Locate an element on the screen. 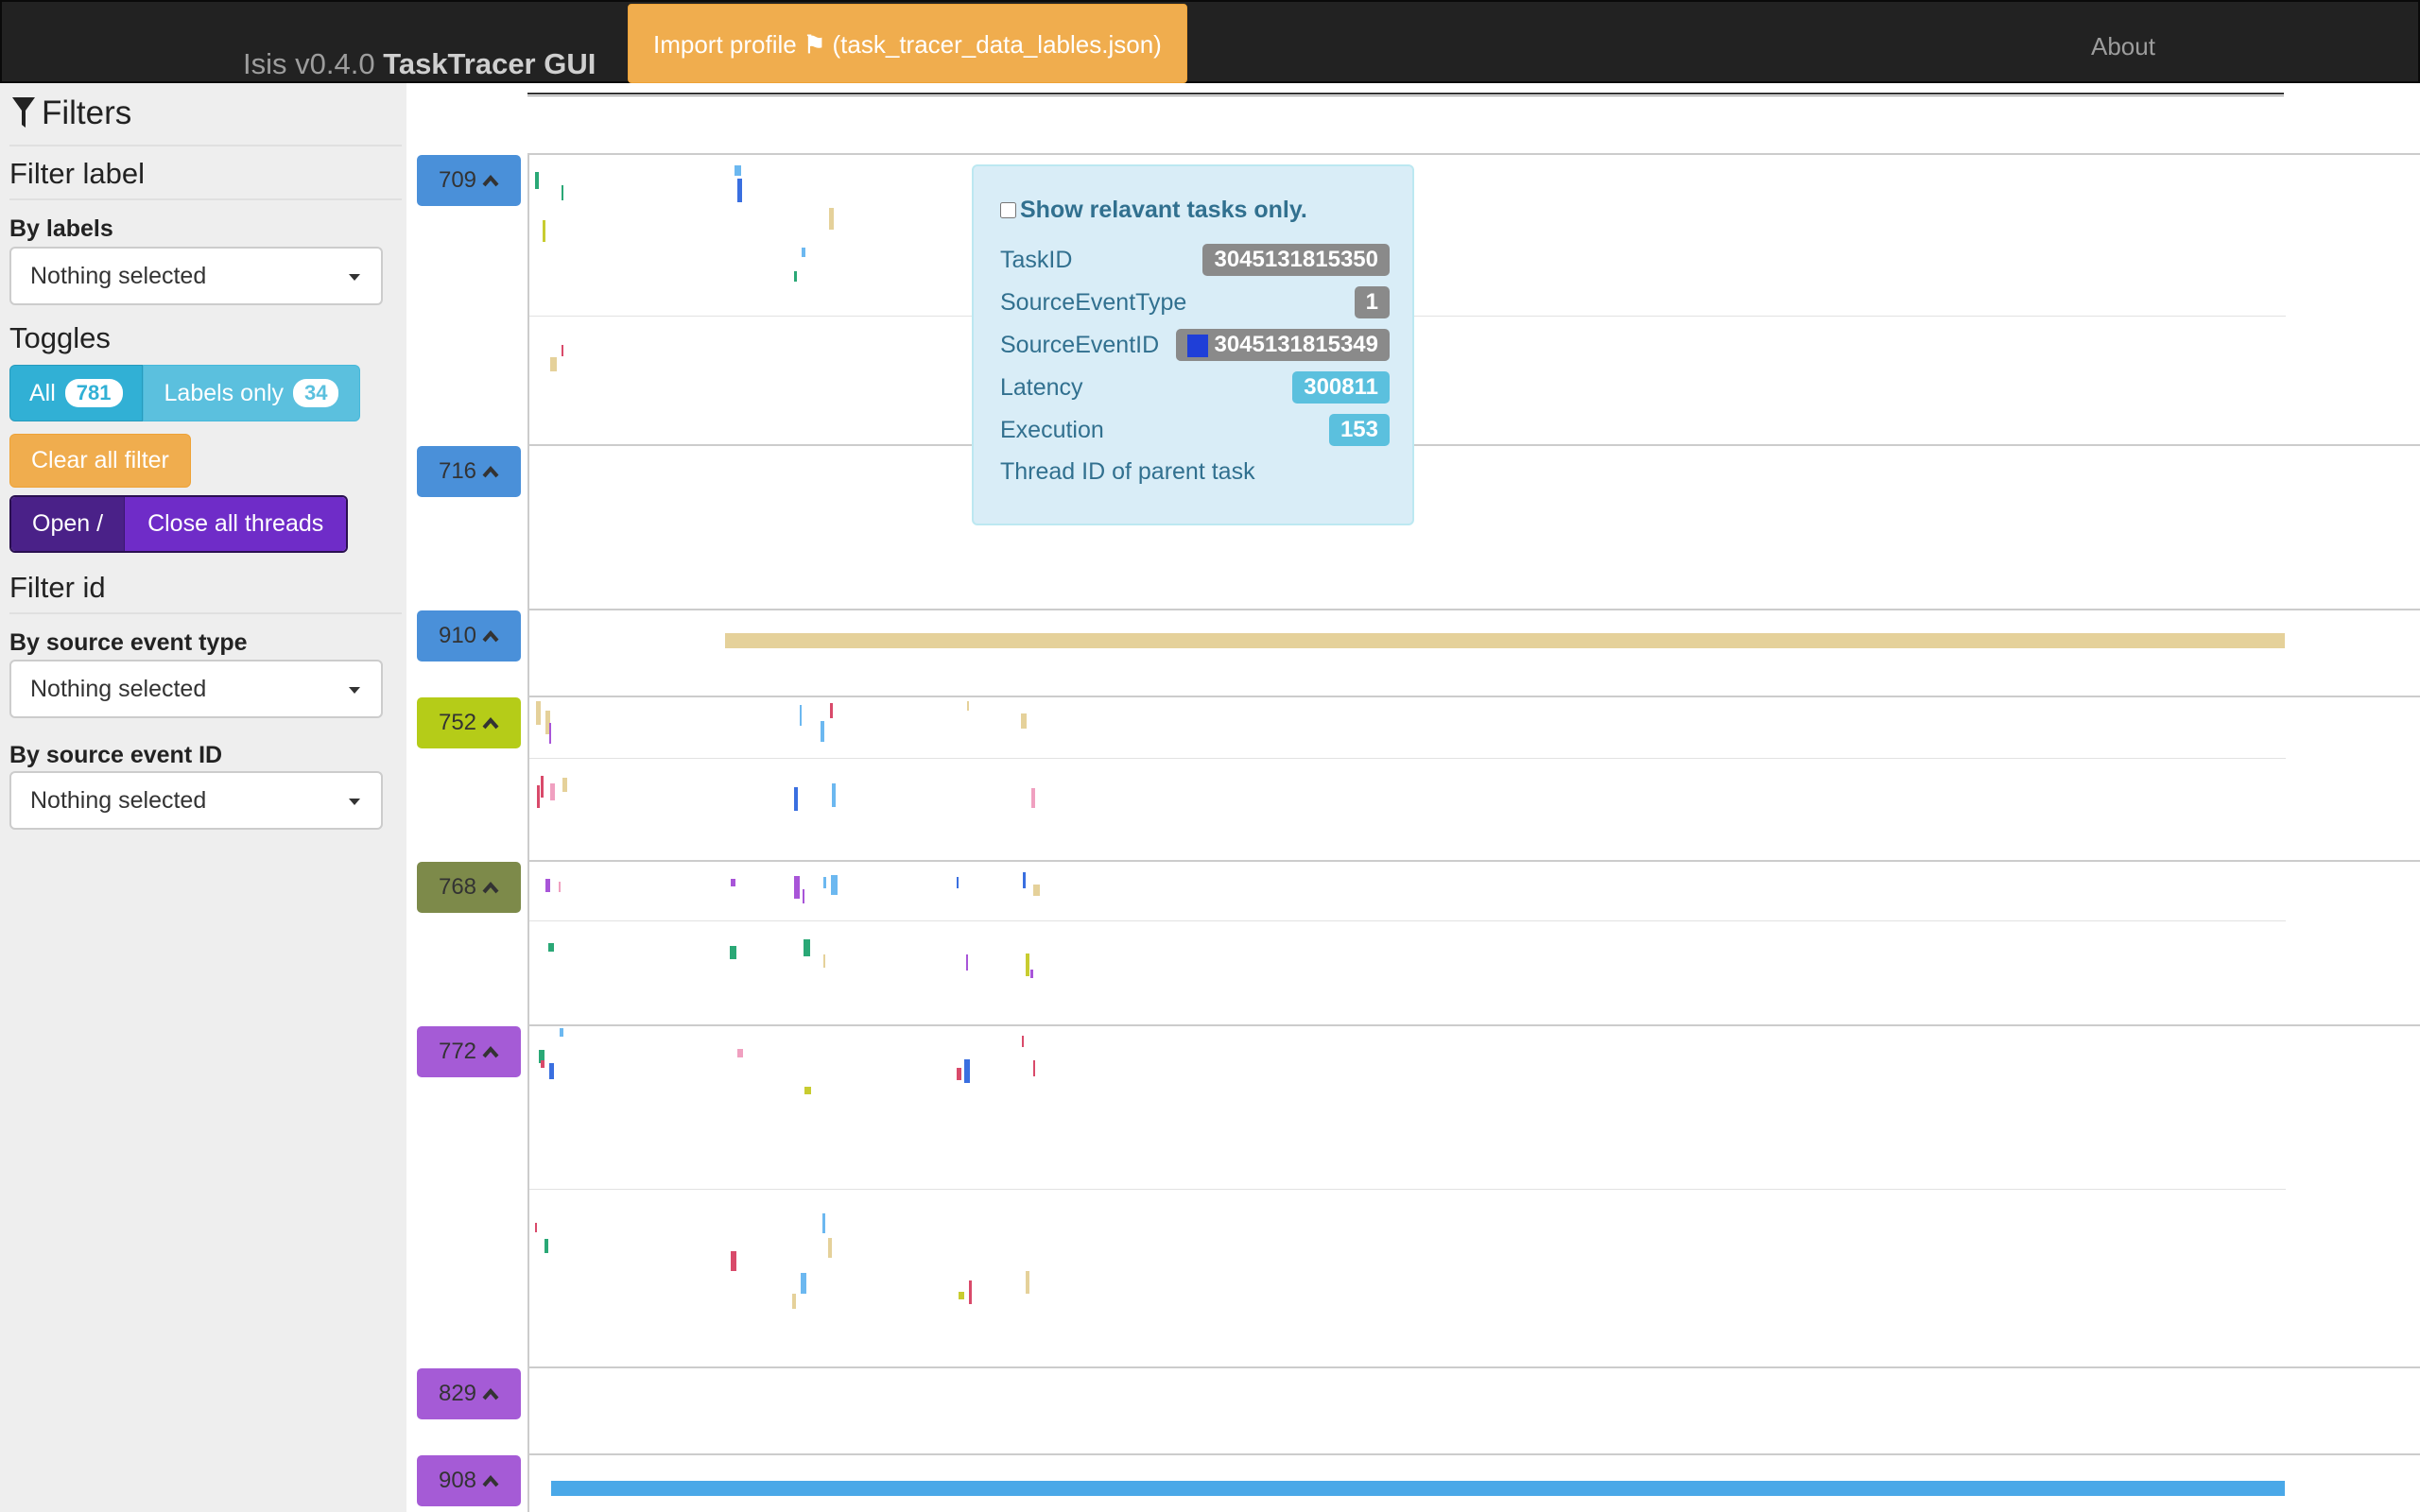 The image size is (2420, 1512). toggle-all-label: All is located at coordinates (42, 392).